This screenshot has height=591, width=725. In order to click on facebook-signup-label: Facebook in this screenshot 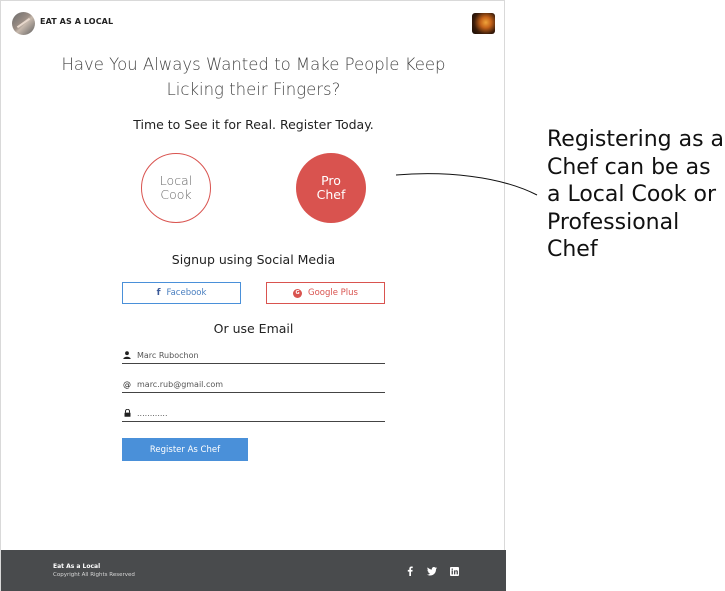, I will do `click(186, 293)`.